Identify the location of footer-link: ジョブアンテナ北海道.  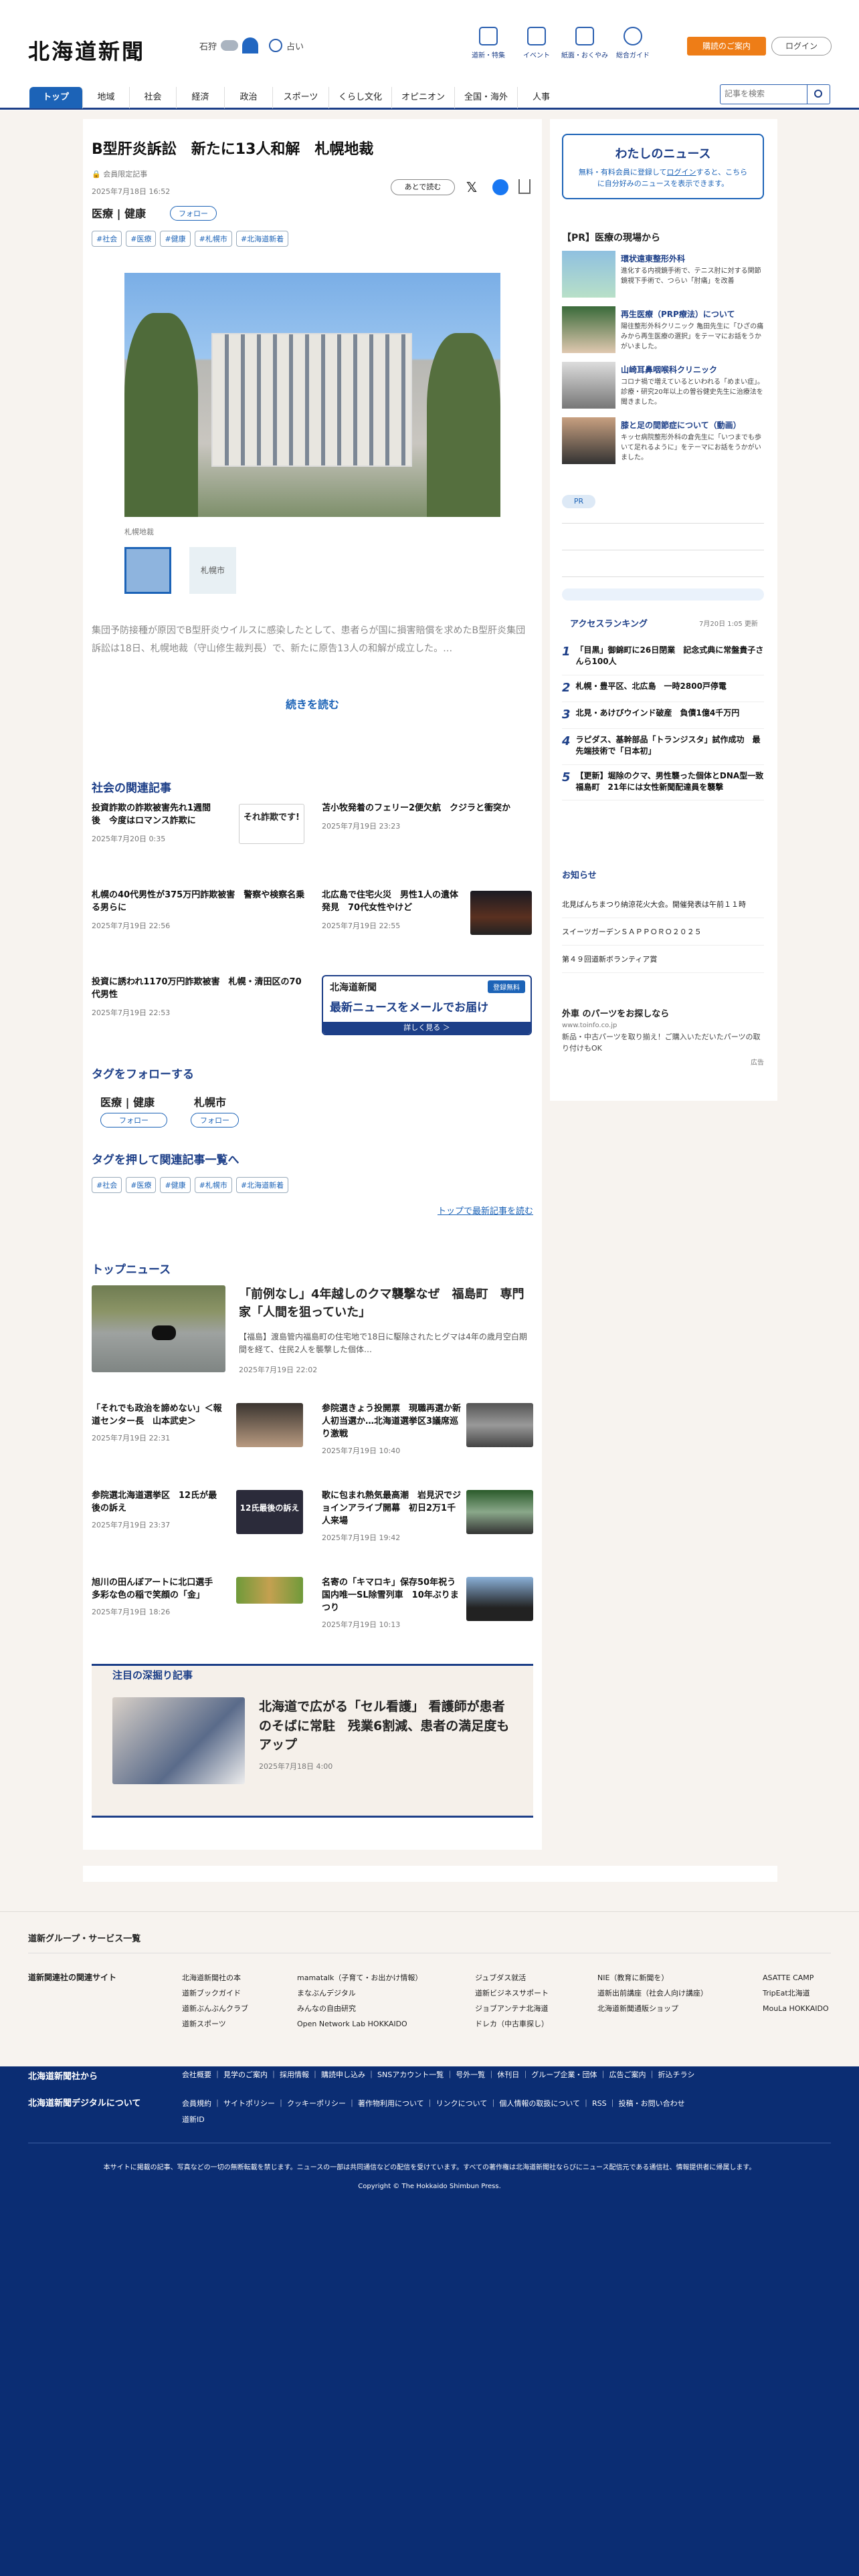
(532, 2008).